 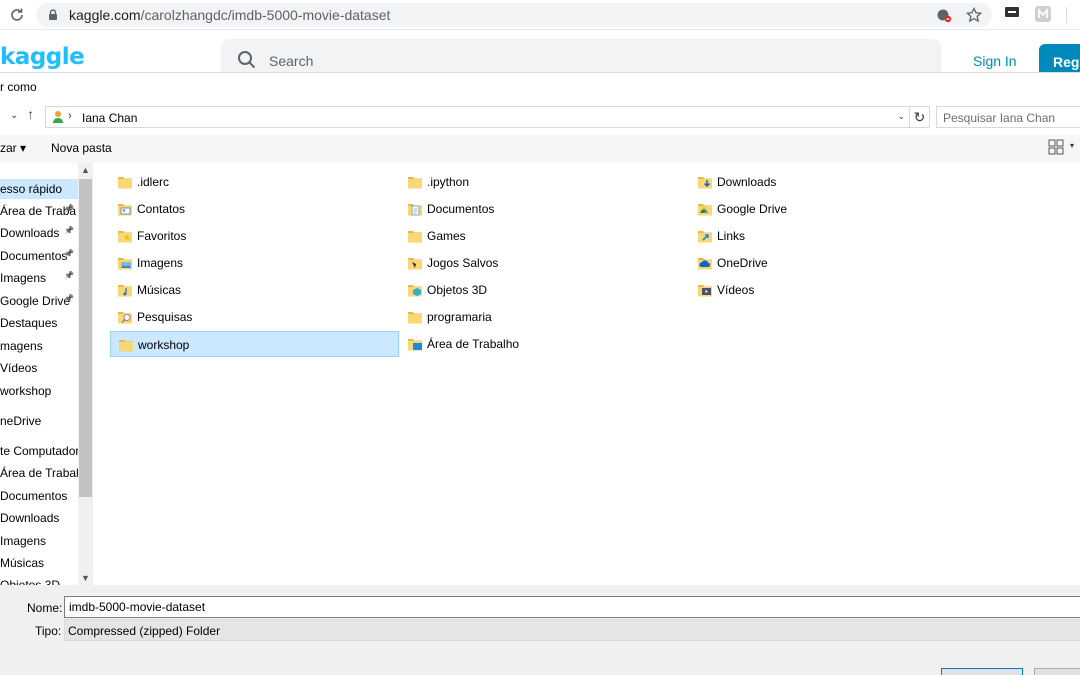 What do you see at coordinates (31, 189) in the screenshot?
I see `sidebar-item-label: esso rápido` at bounding box center [31, 189].